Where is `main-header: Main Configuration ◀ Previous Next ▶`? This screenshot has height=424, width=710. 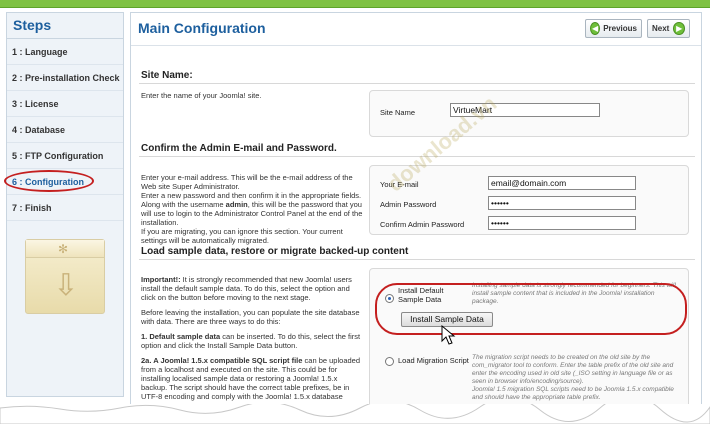 main-header: Main Configuration ◀ Previous Next ▶ is located at coordinates (416, 29).